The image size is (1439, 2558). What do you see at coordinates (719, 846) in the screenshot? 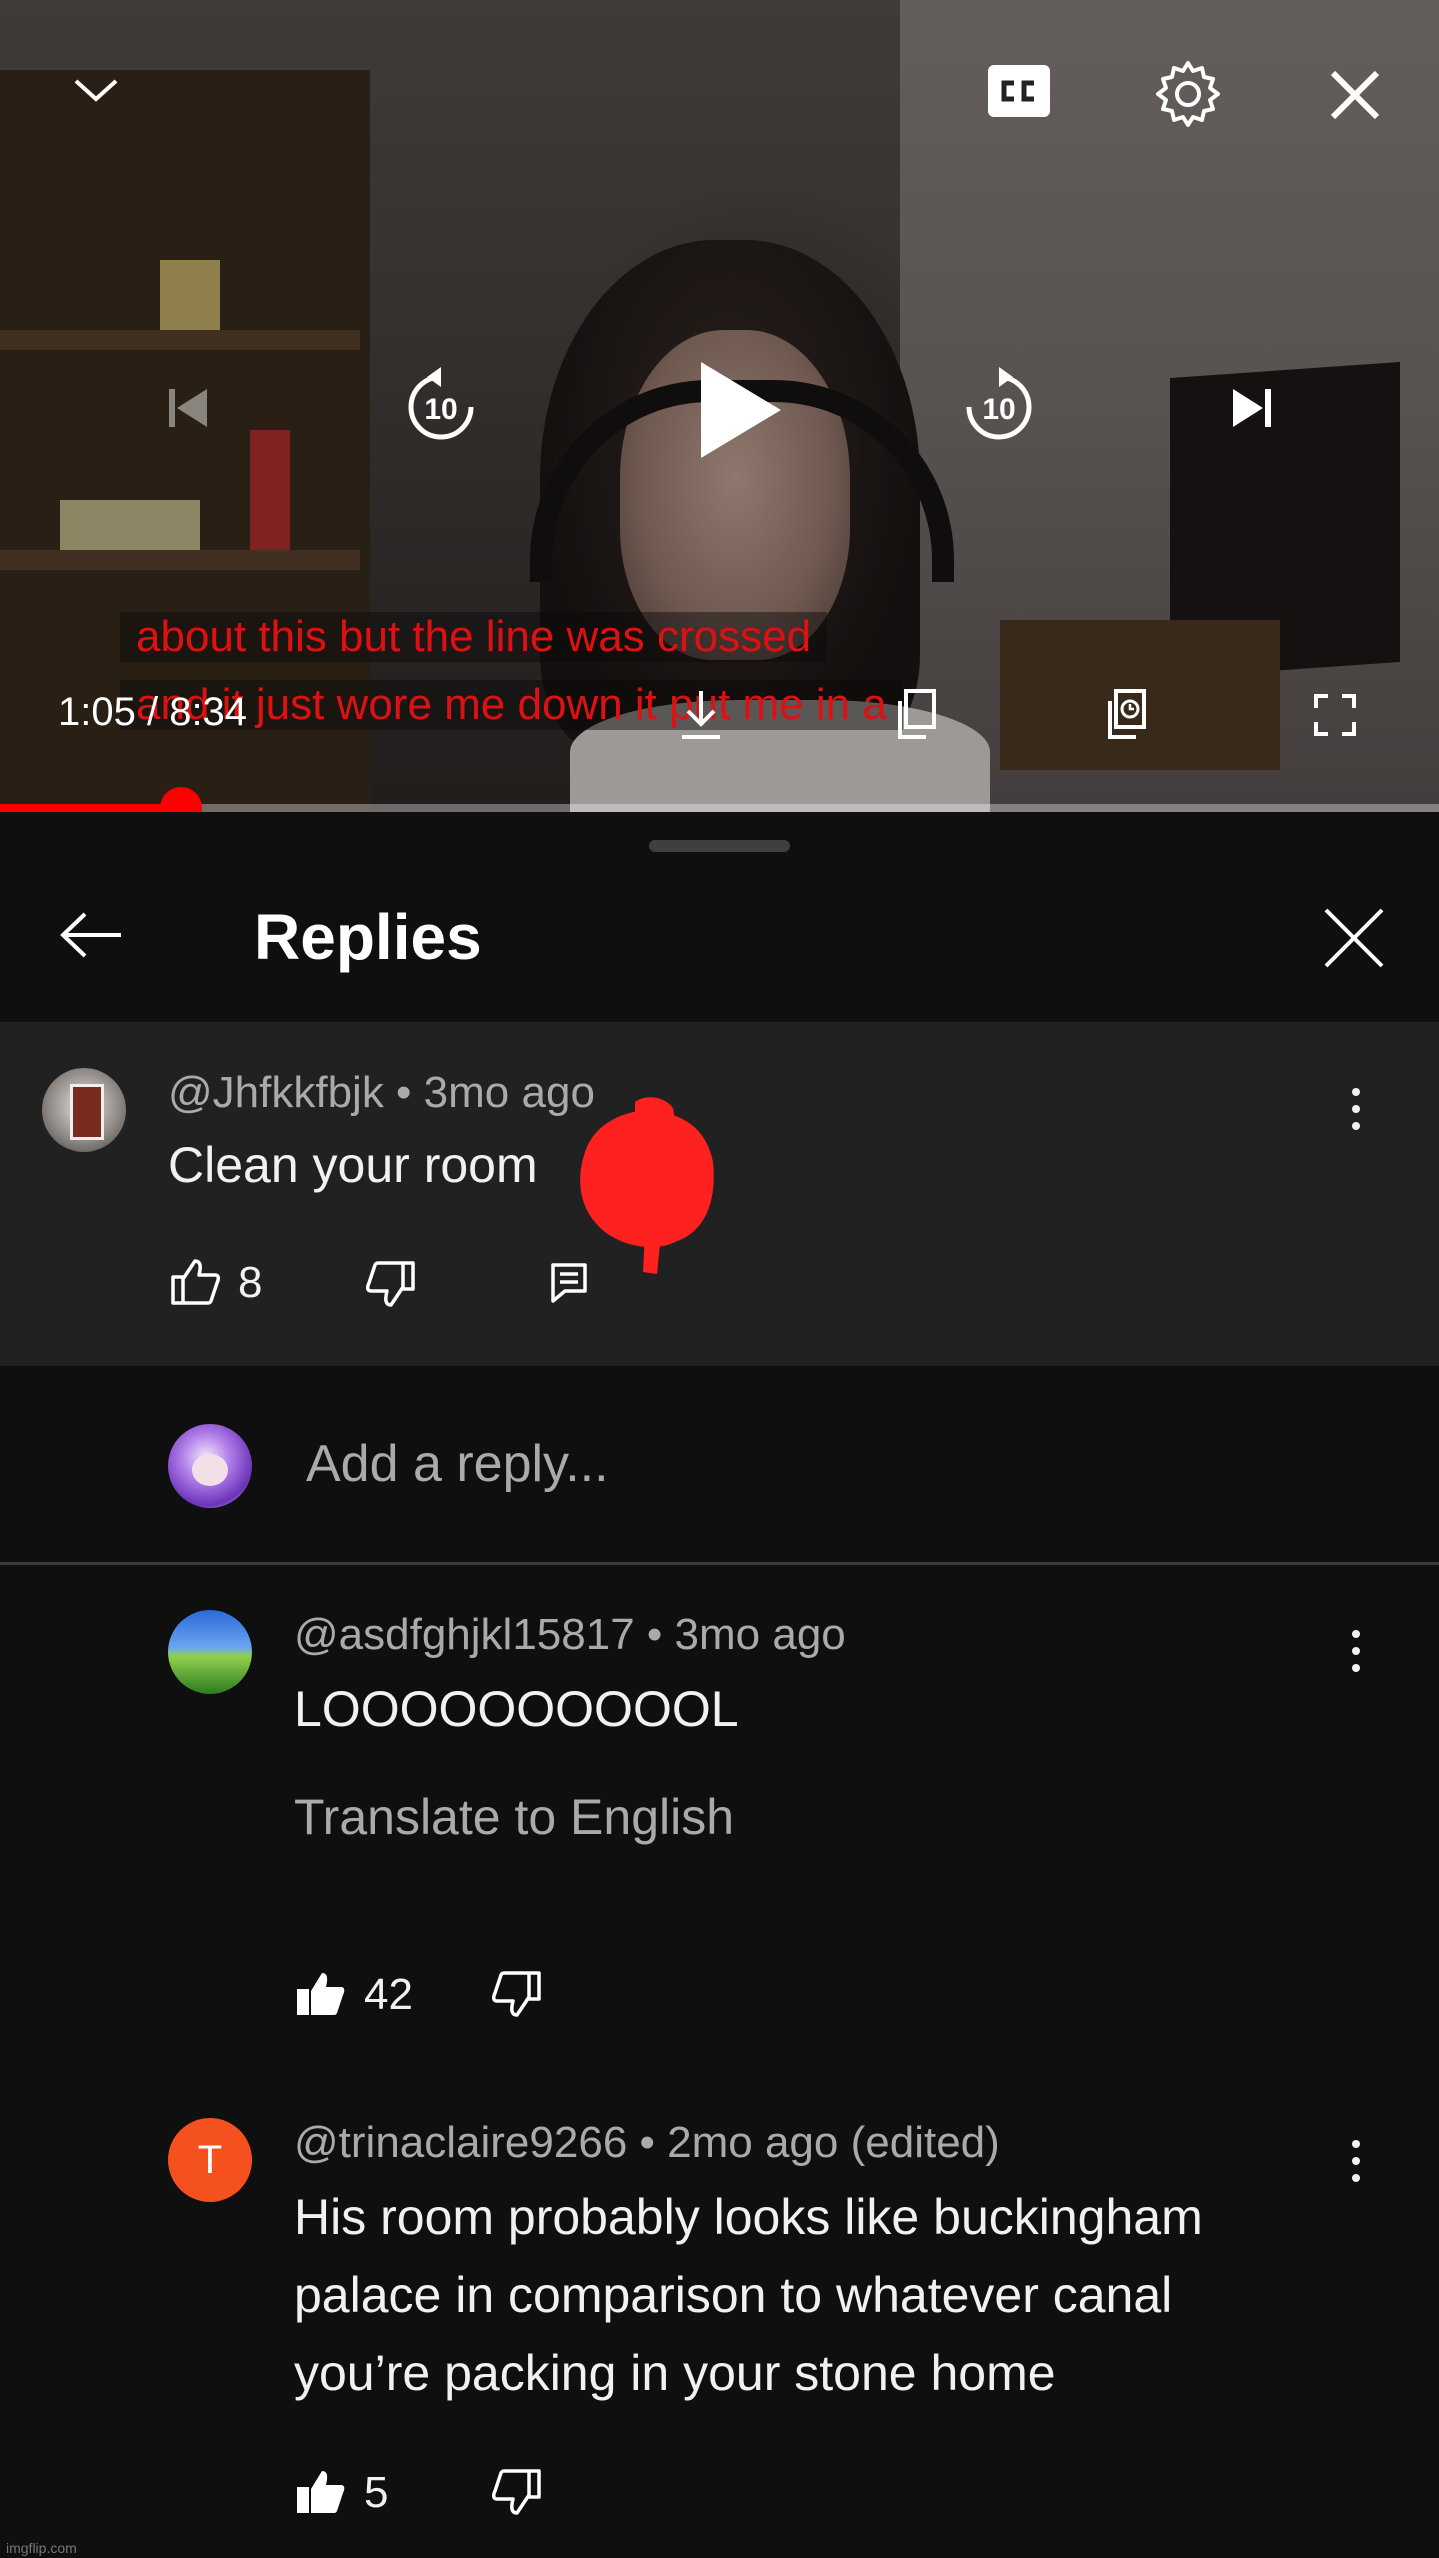
I see `panel-drag-handle` at bounding box center [719, 846].